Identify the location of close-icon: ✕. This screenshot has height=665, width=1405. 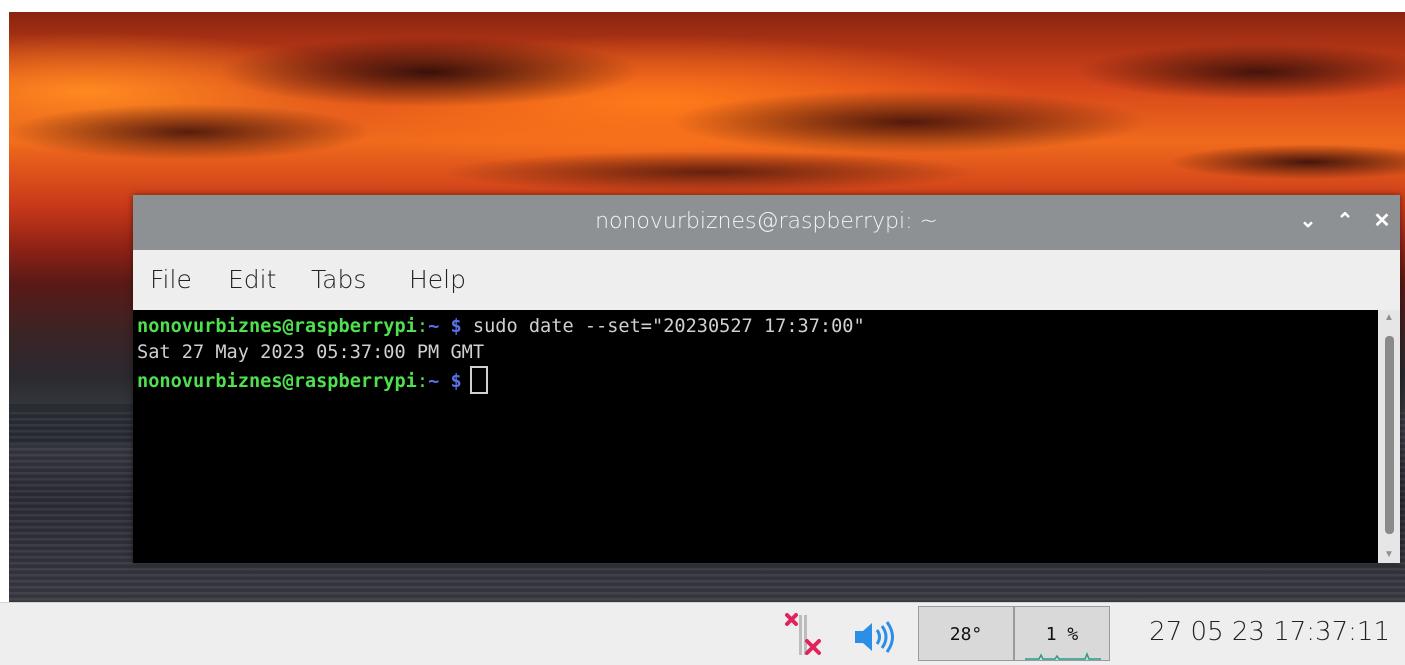
(1382, 221).